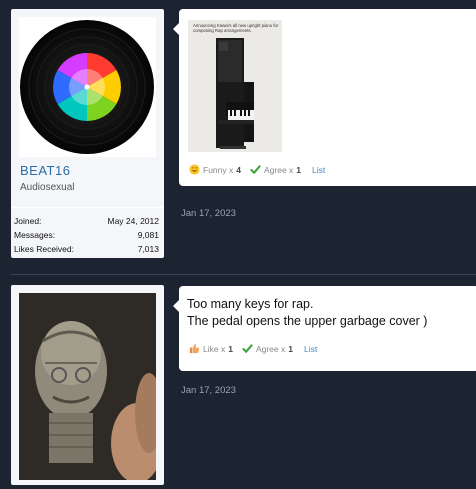  Describe the element at coordinates (238, 169) in the screenshot. I see `reaction-count: 4` at that location.